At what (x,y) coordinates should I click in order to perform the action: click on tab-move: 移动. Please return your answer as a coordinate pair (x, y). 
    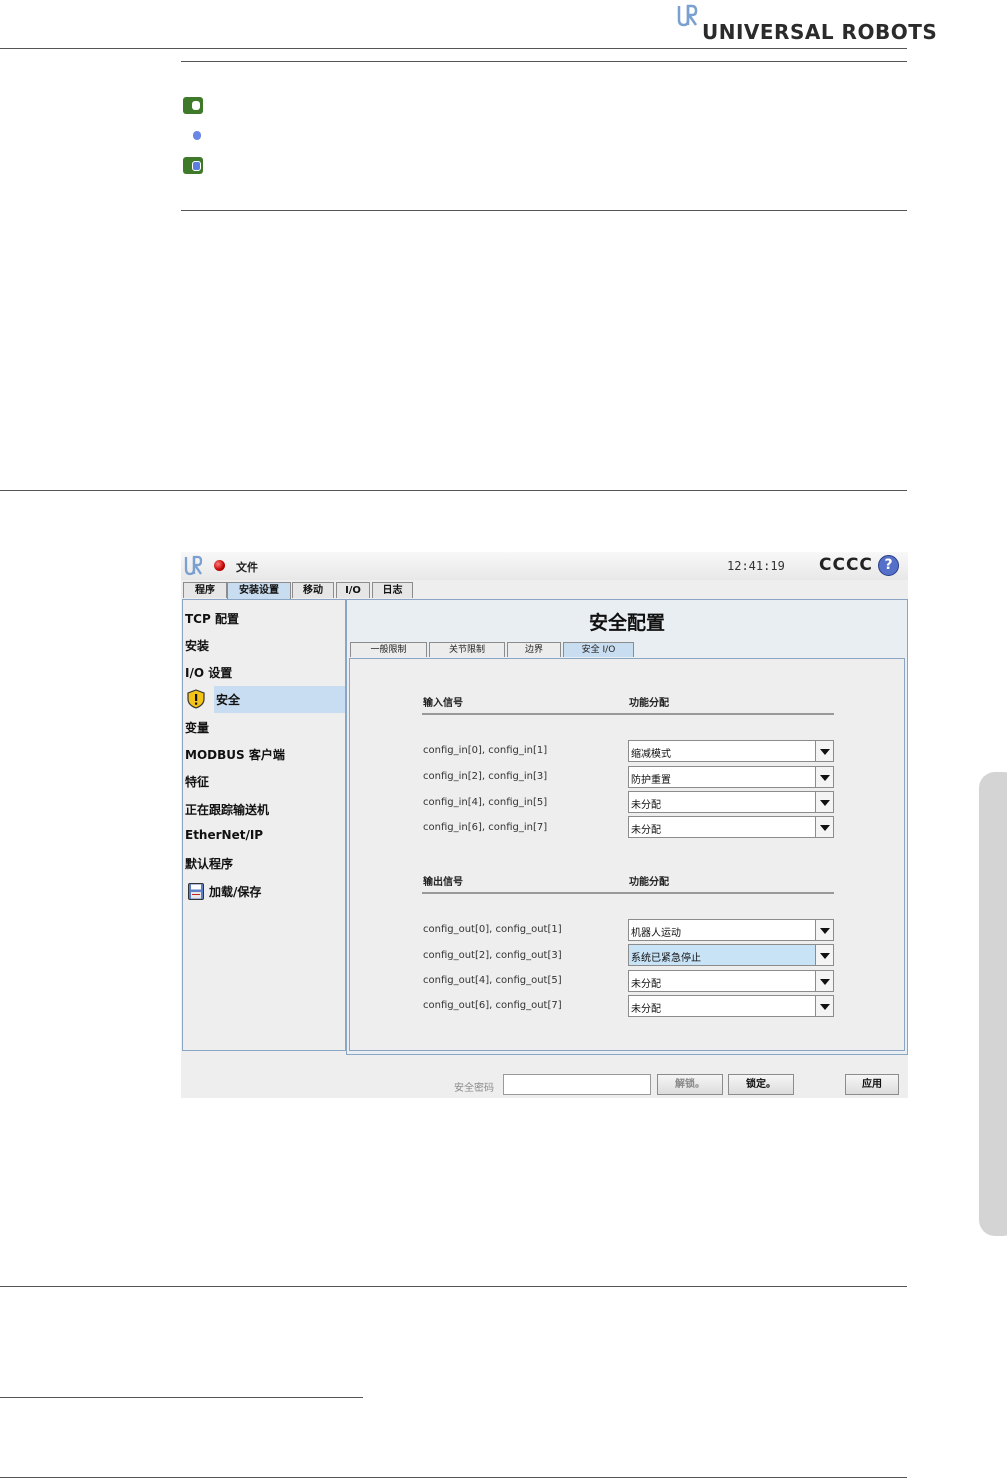
    Looking at the image, I should click on (313, 590).